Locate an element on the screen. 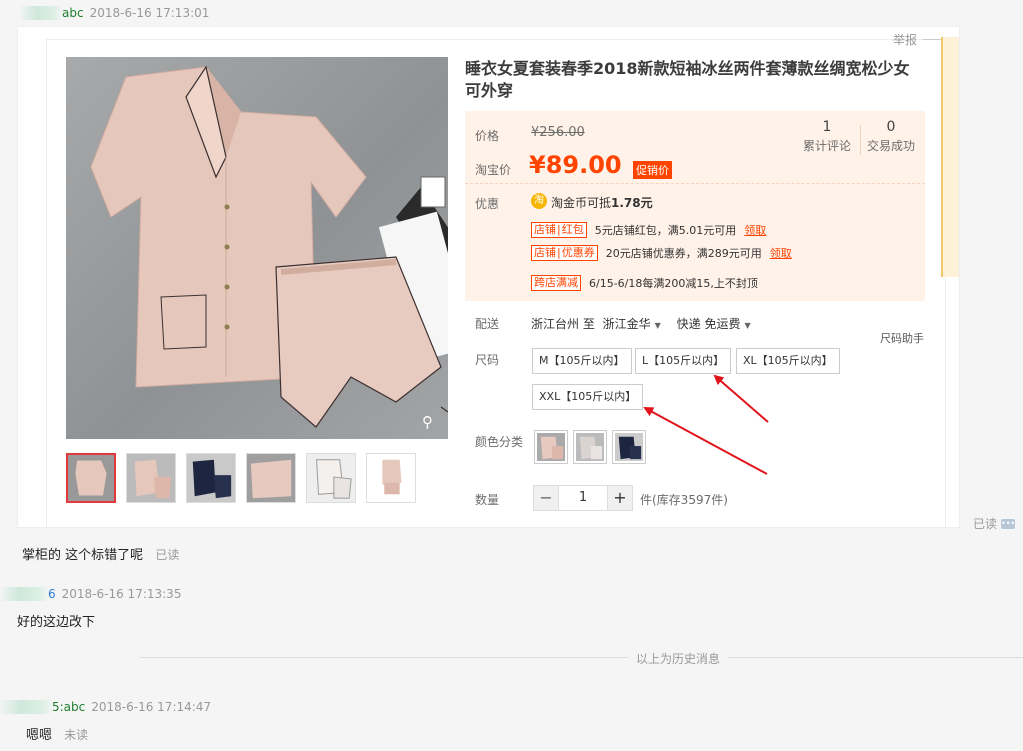 The width and height of the screenshot is (1023, 751). coin-discount: 淘金币可抵1.78元 is located at coordinates (602, 202).